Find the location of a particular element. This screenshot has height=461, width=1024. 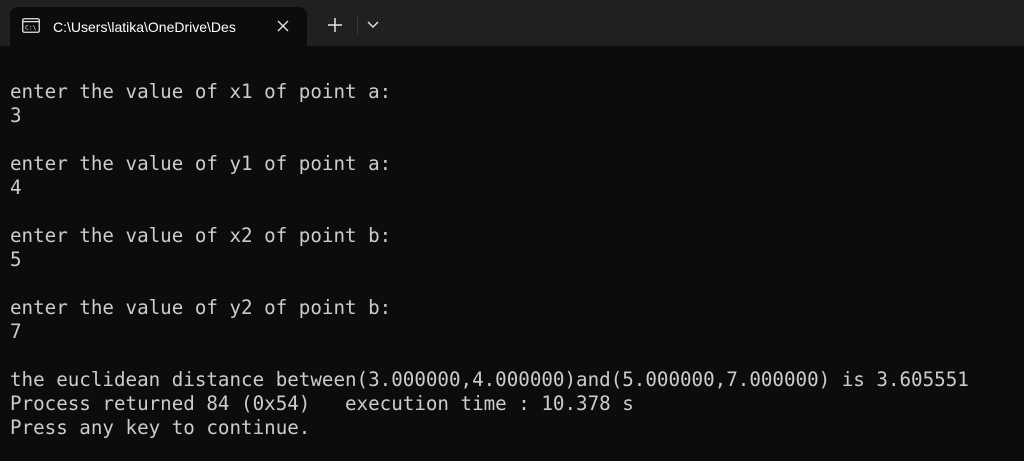

console-line: 3 is located at coordinates (16, 115).